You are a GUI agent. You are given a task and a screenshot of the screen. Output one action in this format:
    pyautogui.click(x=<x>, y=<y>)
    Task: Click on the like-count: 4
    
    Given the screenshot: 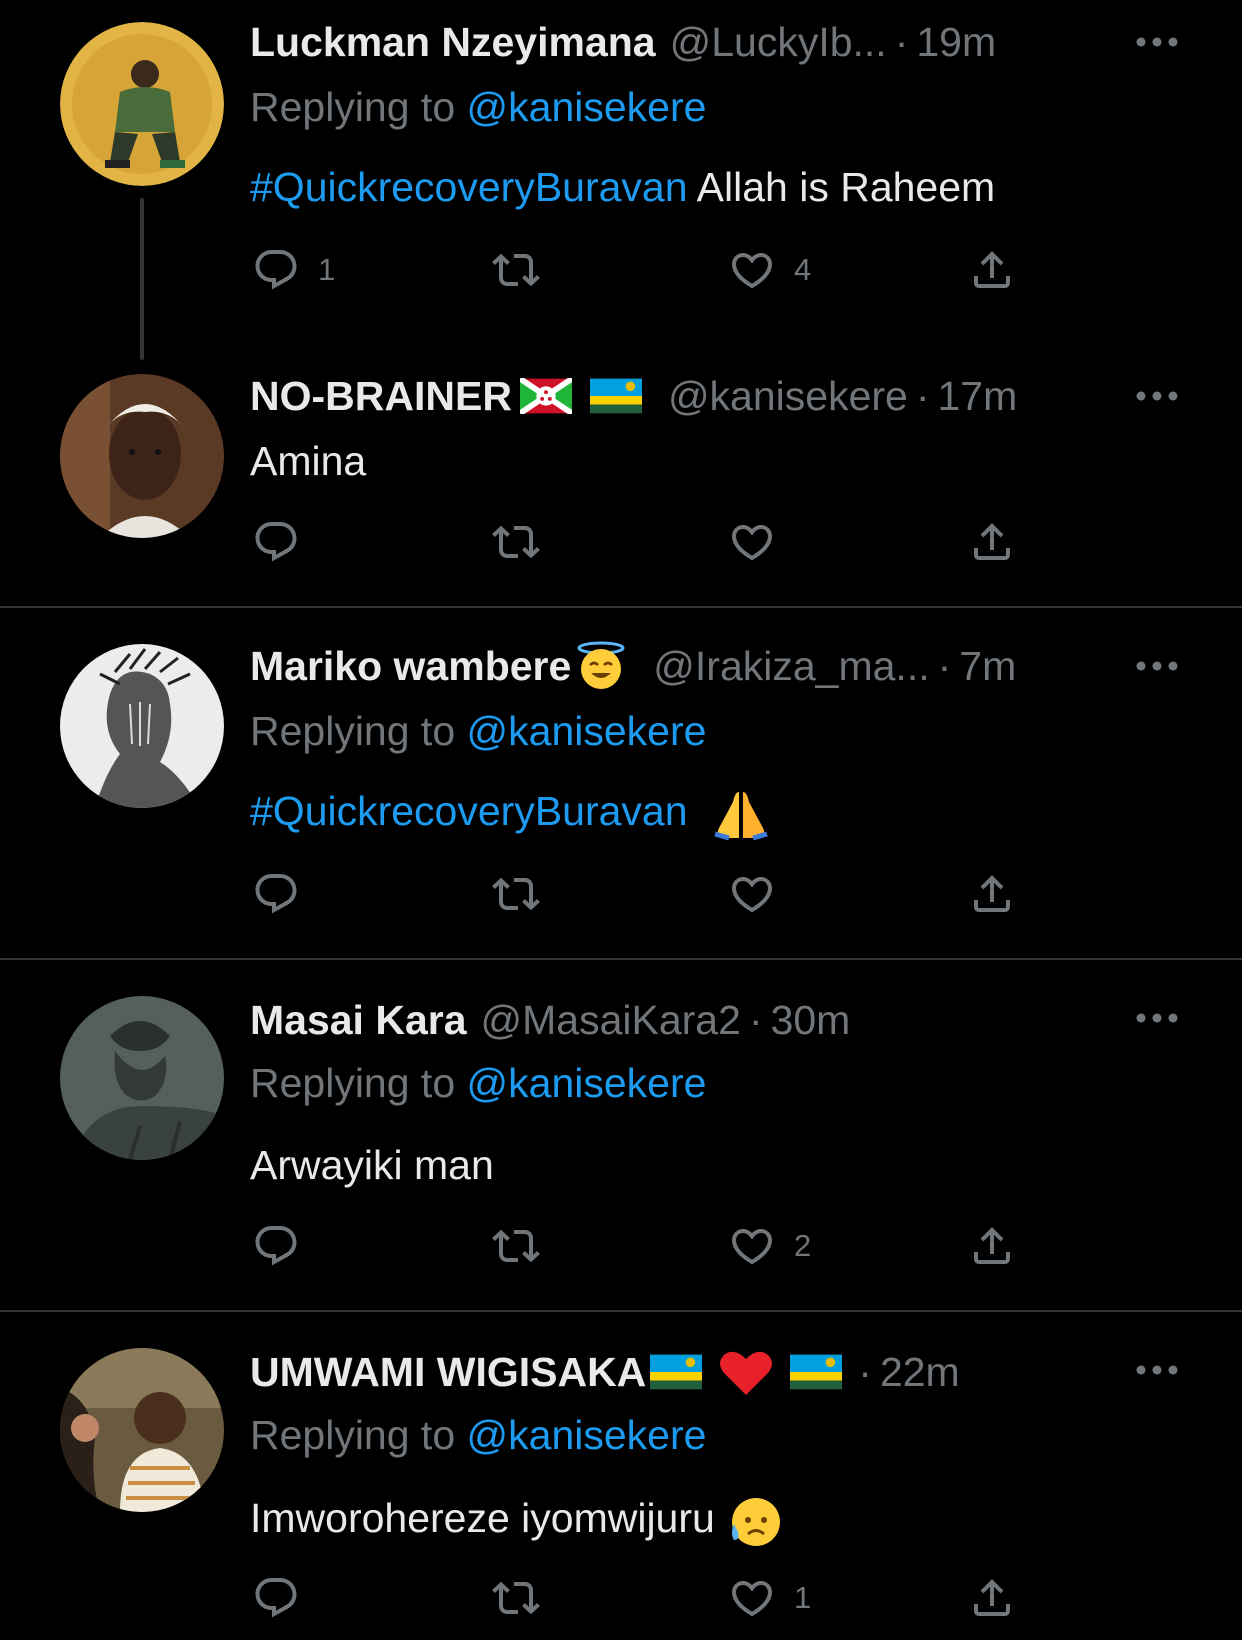 What is the action you would take?
    pyautogui.click(x=803, y=269)
    